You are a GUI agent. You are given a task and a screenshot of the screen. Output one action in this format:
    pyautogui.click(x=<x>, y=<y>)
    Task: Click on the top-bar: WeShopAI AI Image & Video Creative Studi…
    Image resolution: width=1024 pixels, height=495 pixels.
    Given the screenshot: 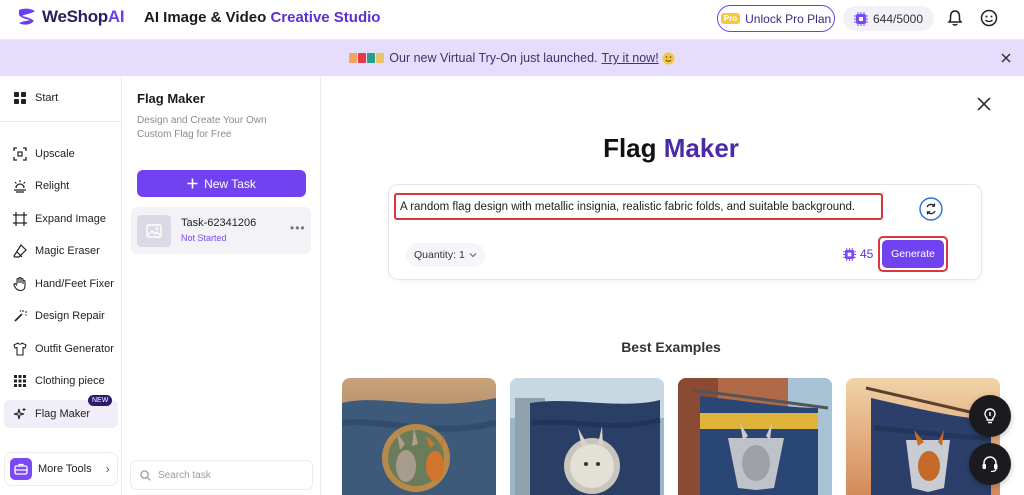 What is the action you would take?
    pyautogui.click(x=512, y=20)
    